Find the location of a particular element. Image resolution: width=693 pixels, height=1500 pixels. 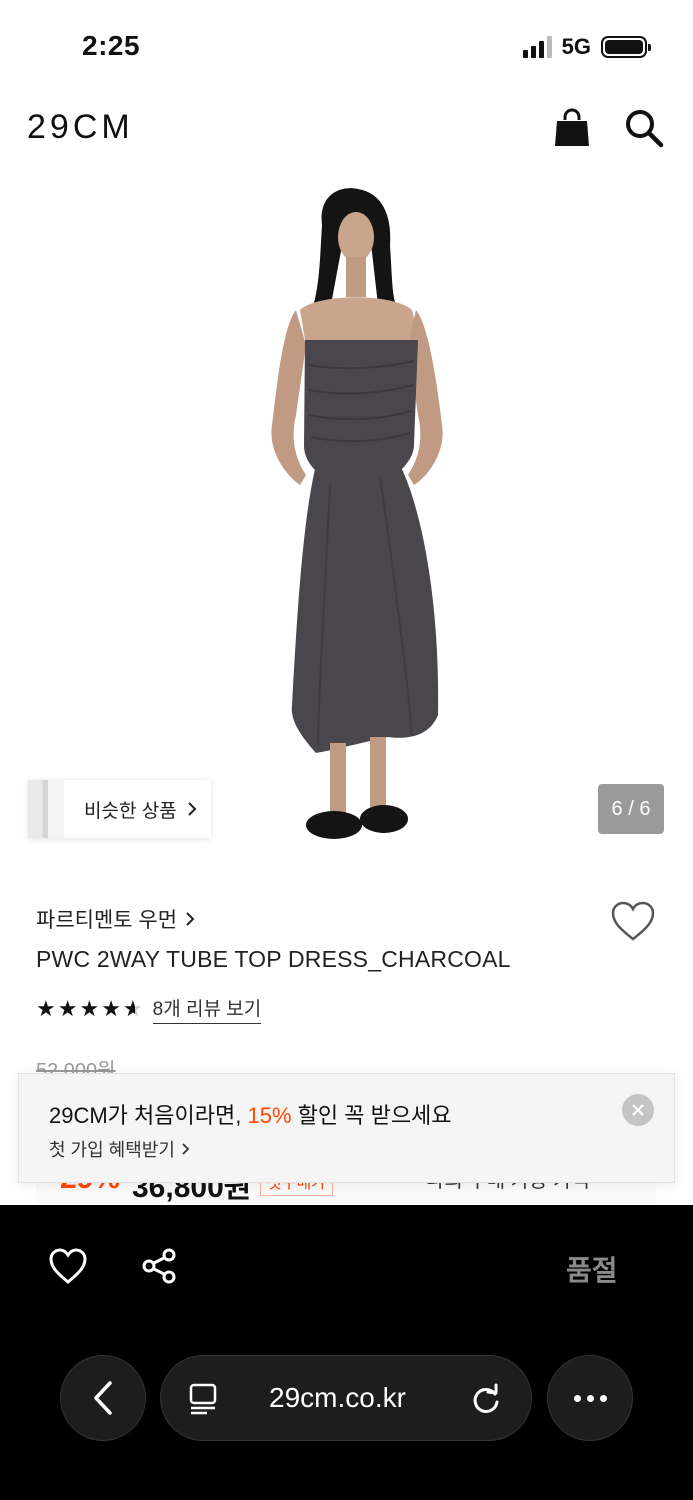

close-icon is located at coordinates (638, 1110).